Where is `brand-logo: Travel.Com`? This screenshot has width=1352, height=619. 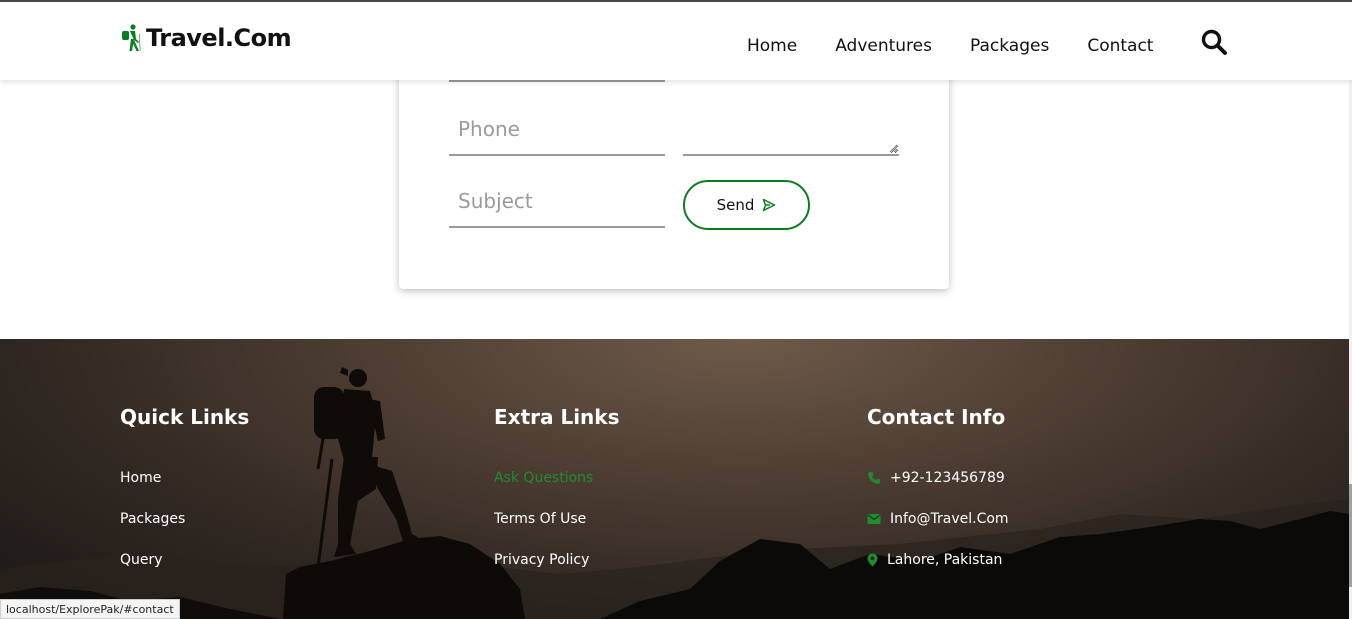
brand-logo: Travel.Com is located at coordinates (206, 38).